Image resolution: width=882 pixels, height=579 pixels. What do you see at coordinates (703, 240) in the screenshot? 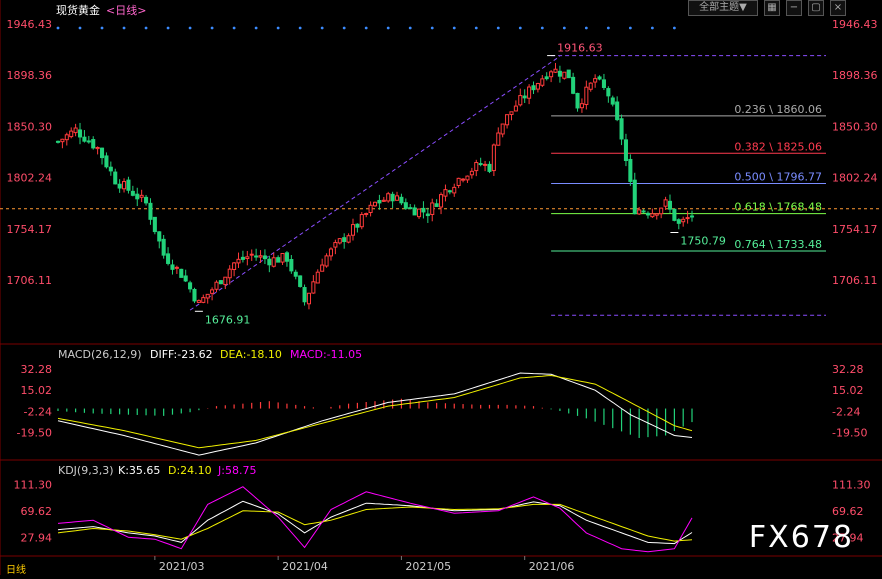
I see `price-annotation-2: 1750.79` at bounding box center [703, 240].